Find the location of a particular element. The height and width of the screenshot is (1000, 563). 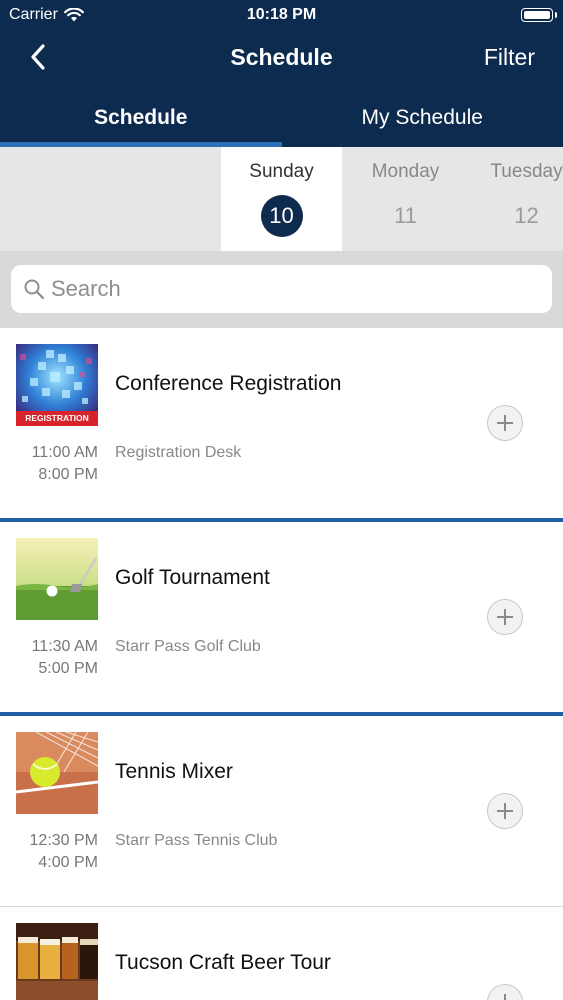

event-end-time: 5:00 PM is located at coordinates (68, 668).